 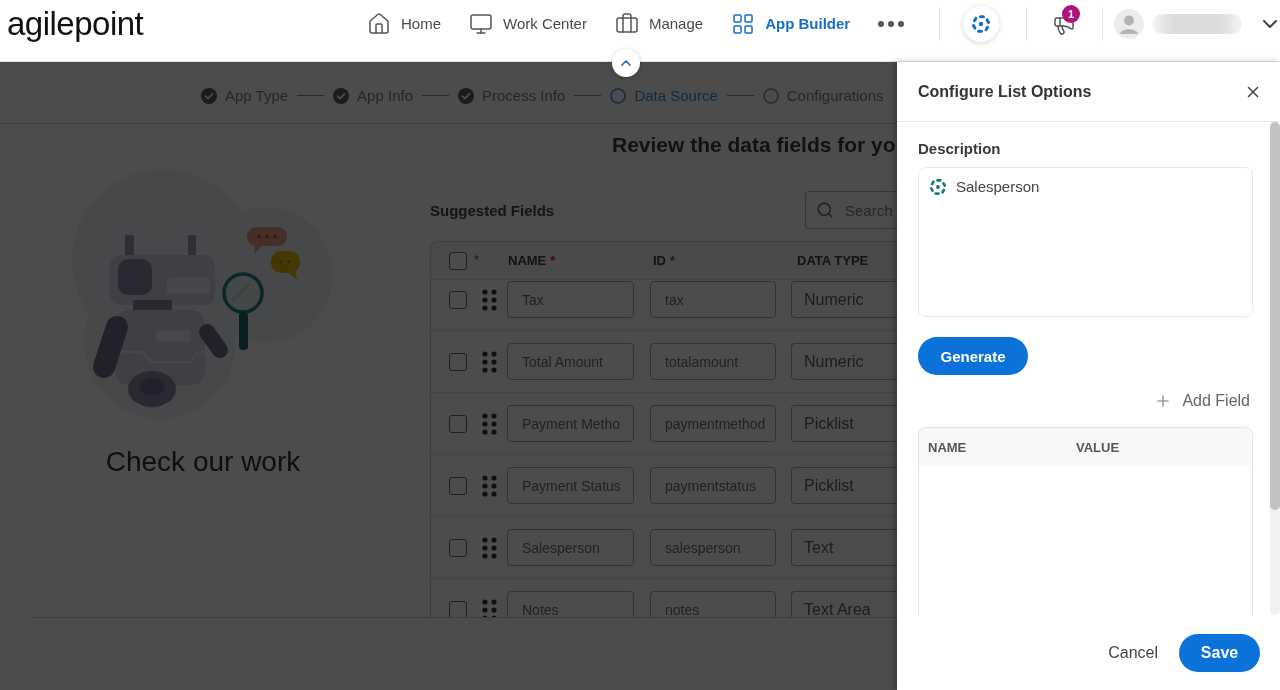 I want to click on scrollbar, so click(x=1275, y=368).